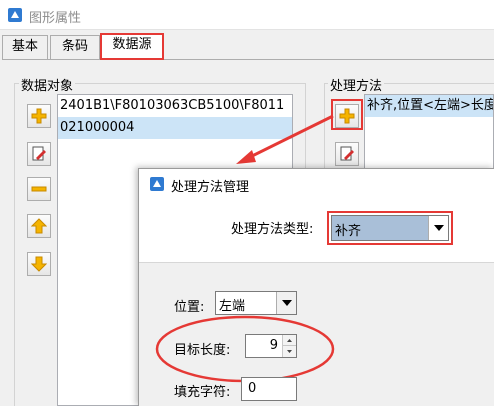  Describe the element at coordinates (316, 184) in the screenshot. I see `dialog-titlebar: 处理方法管理` at that location.